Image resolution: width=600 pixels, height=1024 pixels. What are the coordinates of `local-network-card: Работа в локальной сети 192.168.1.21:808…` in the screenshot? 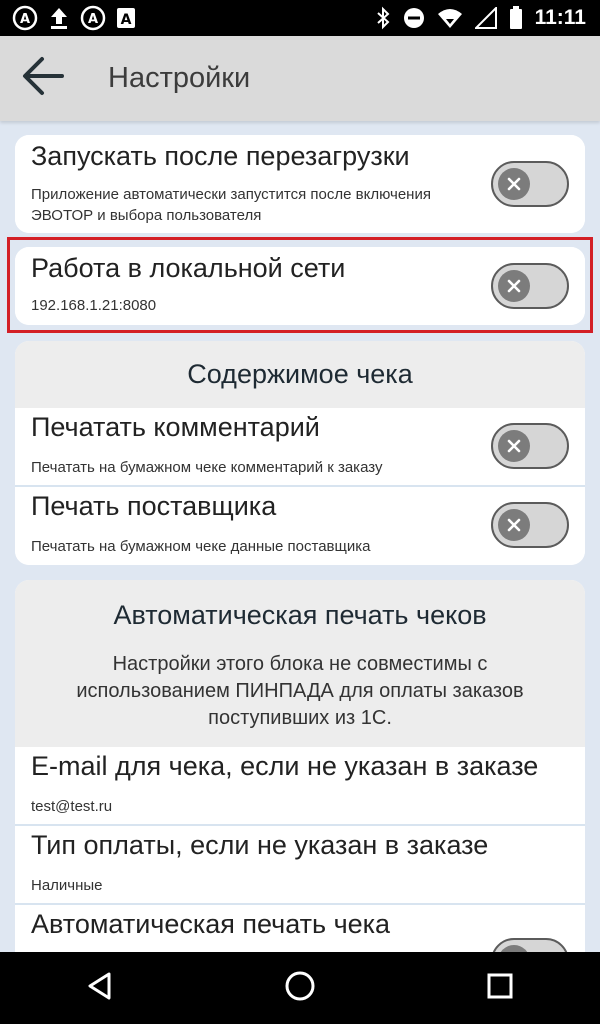 It's located at (300, 286).